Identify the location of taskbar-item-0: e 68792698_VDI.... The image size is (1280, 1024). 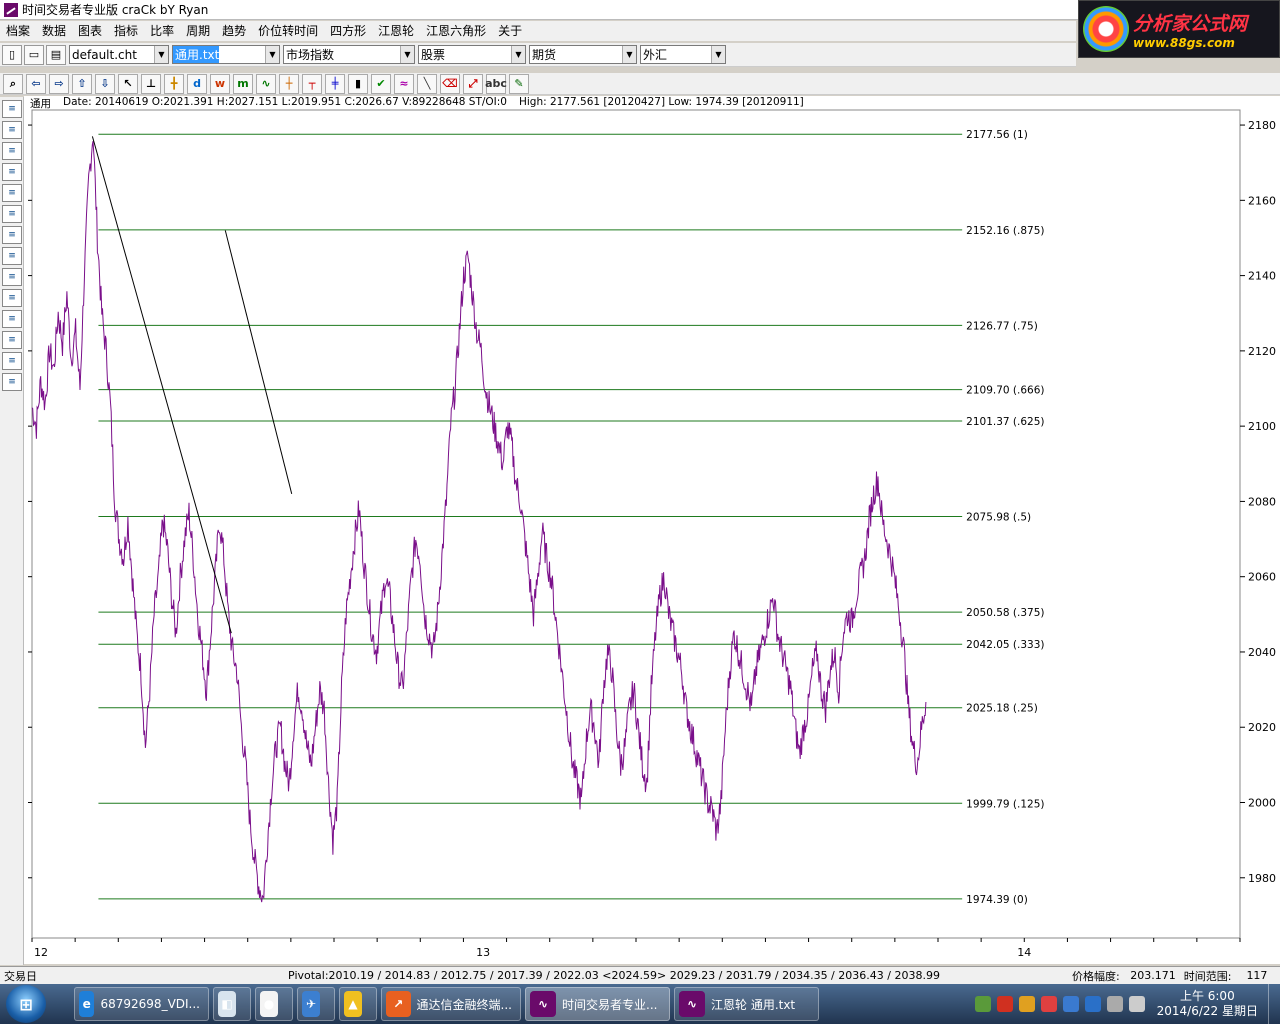
(141, 1004).